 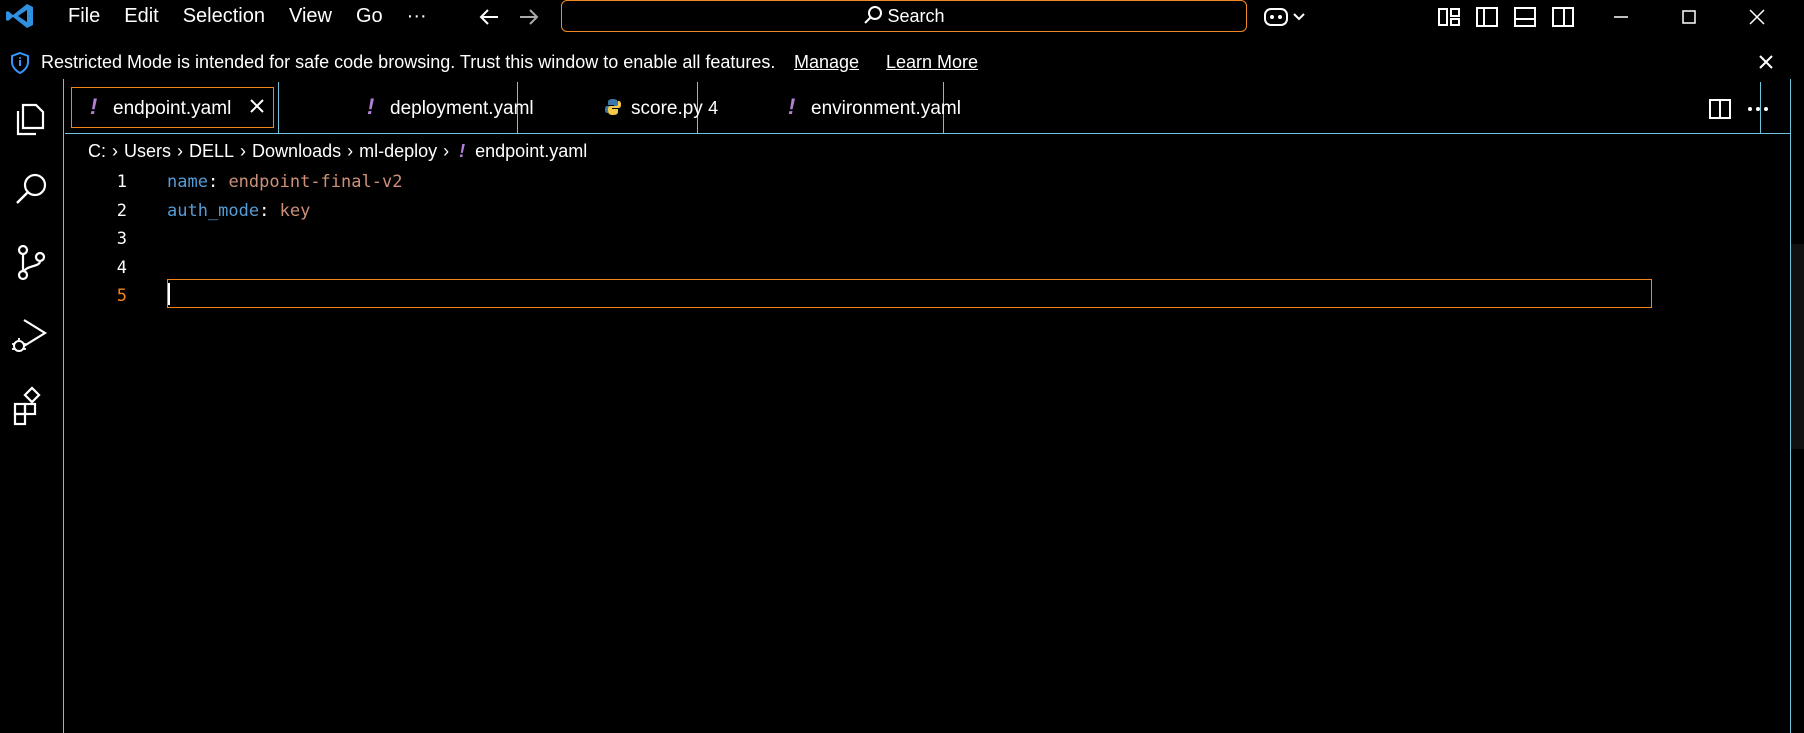 I want to click on code-line: auth_mode: key, so click(x=238, y=211).